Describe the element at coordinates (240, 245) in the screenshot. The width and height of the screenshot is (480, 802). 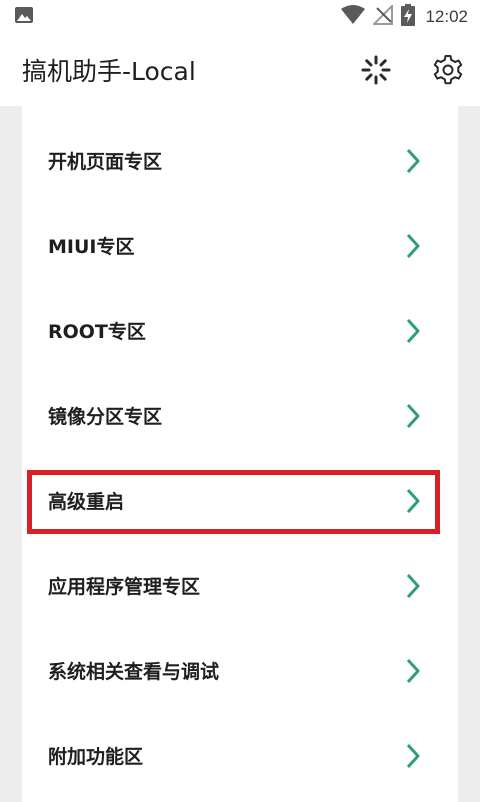
I see `menu-item-miui: MIUI专区` at that location.